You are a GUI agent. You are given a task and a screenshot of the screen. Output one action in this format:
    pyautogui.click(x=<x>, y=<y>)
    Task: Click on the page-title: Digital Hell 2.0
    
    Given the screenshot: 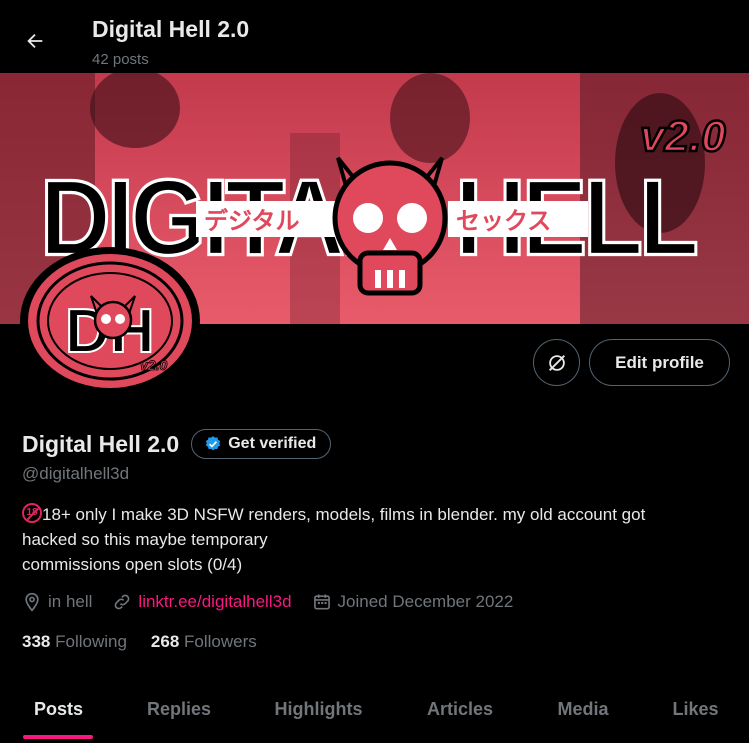 What is the action you would take?
    pyautogui.click(x=171, y=29)
    